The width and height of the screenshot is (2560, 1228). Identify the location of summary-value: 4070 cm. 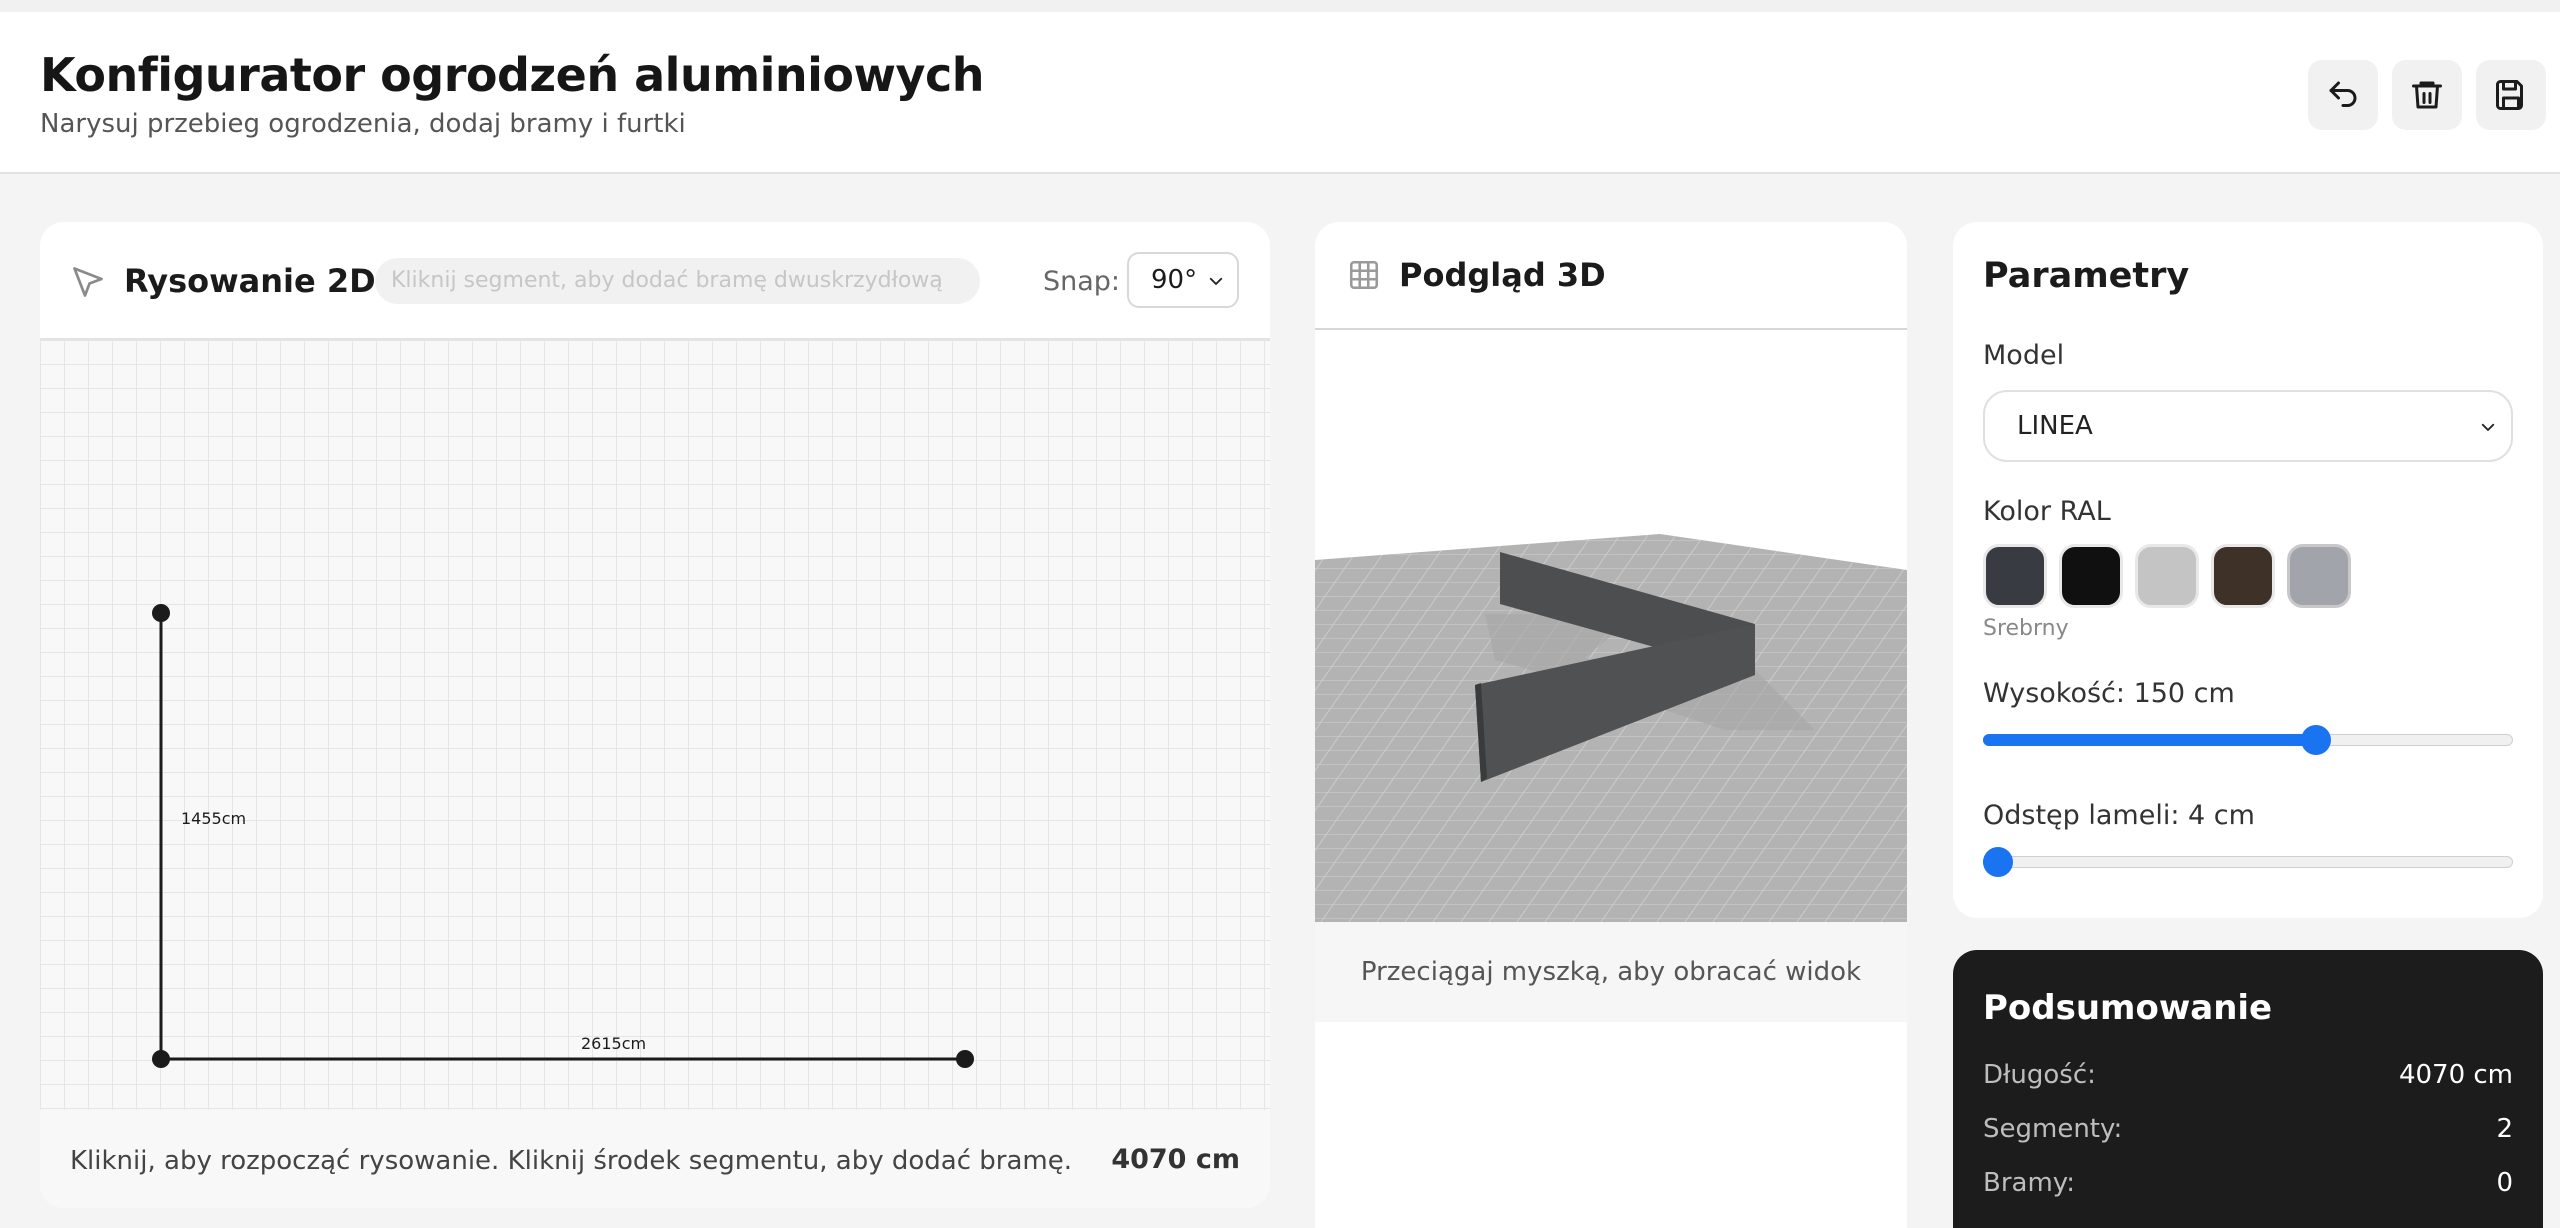
(2455, 1075).